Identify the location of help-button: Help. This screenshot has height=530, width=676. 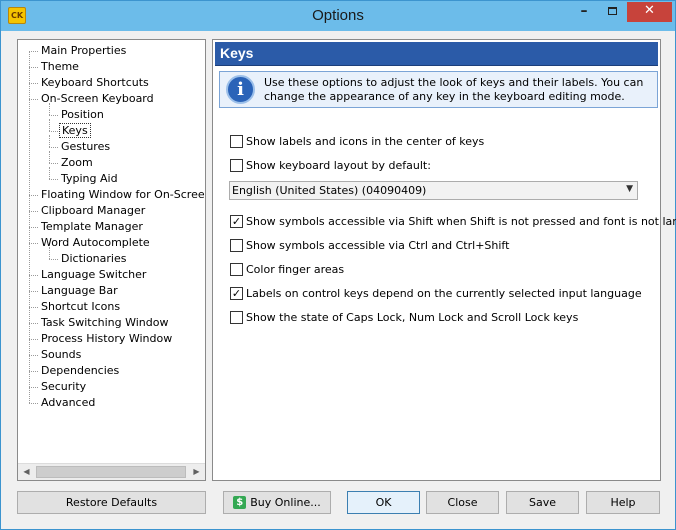
(623, 502).